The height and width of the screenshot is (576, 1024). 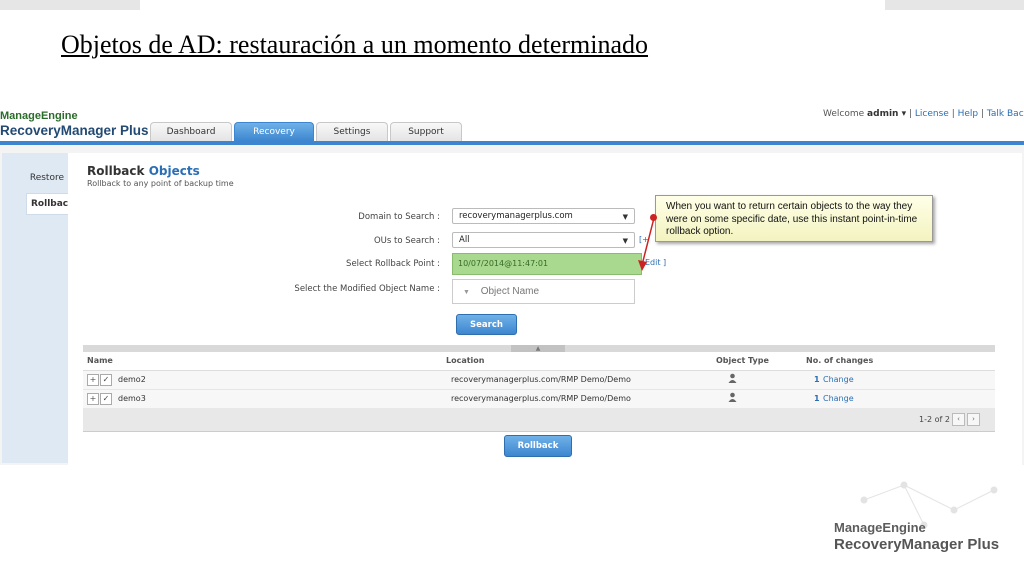 What do you see at coordinates (393, 264) in the screenshot?
I see `rollback-point-label: Select Rollback Point :` at bounding box center [393, 264].